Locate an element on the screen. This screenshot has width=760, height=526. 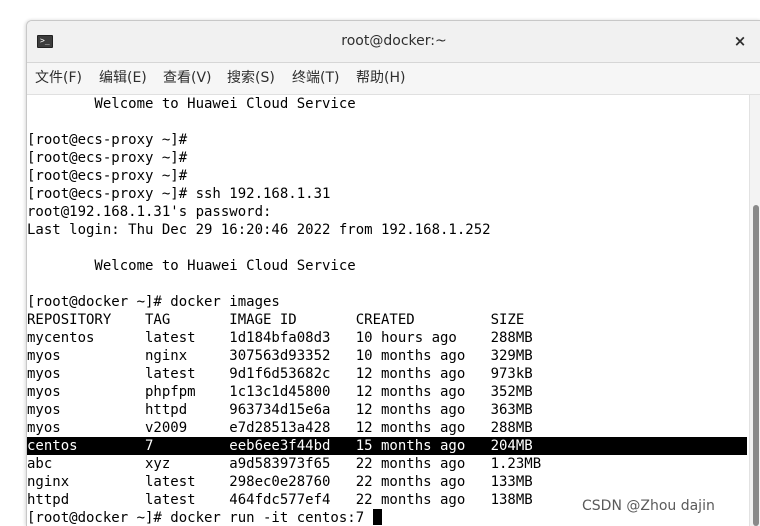
text-cursor is located at coordinates (377, 517).